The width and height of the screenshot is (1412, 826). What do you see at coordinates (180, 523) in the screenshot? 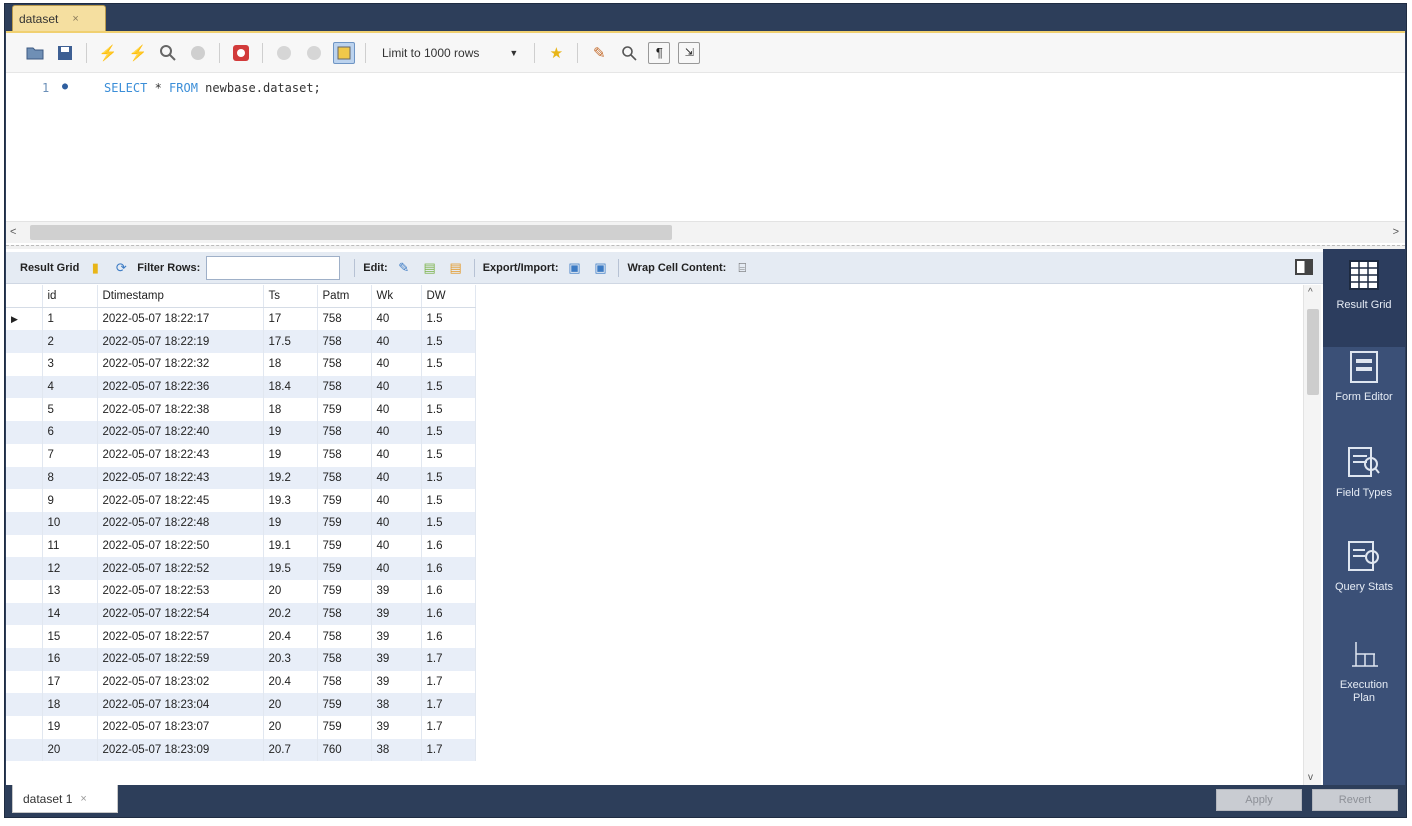
I see `cell-dtimestamp: 2022-05-07 18:22:48` at bounding box center [180, 523].